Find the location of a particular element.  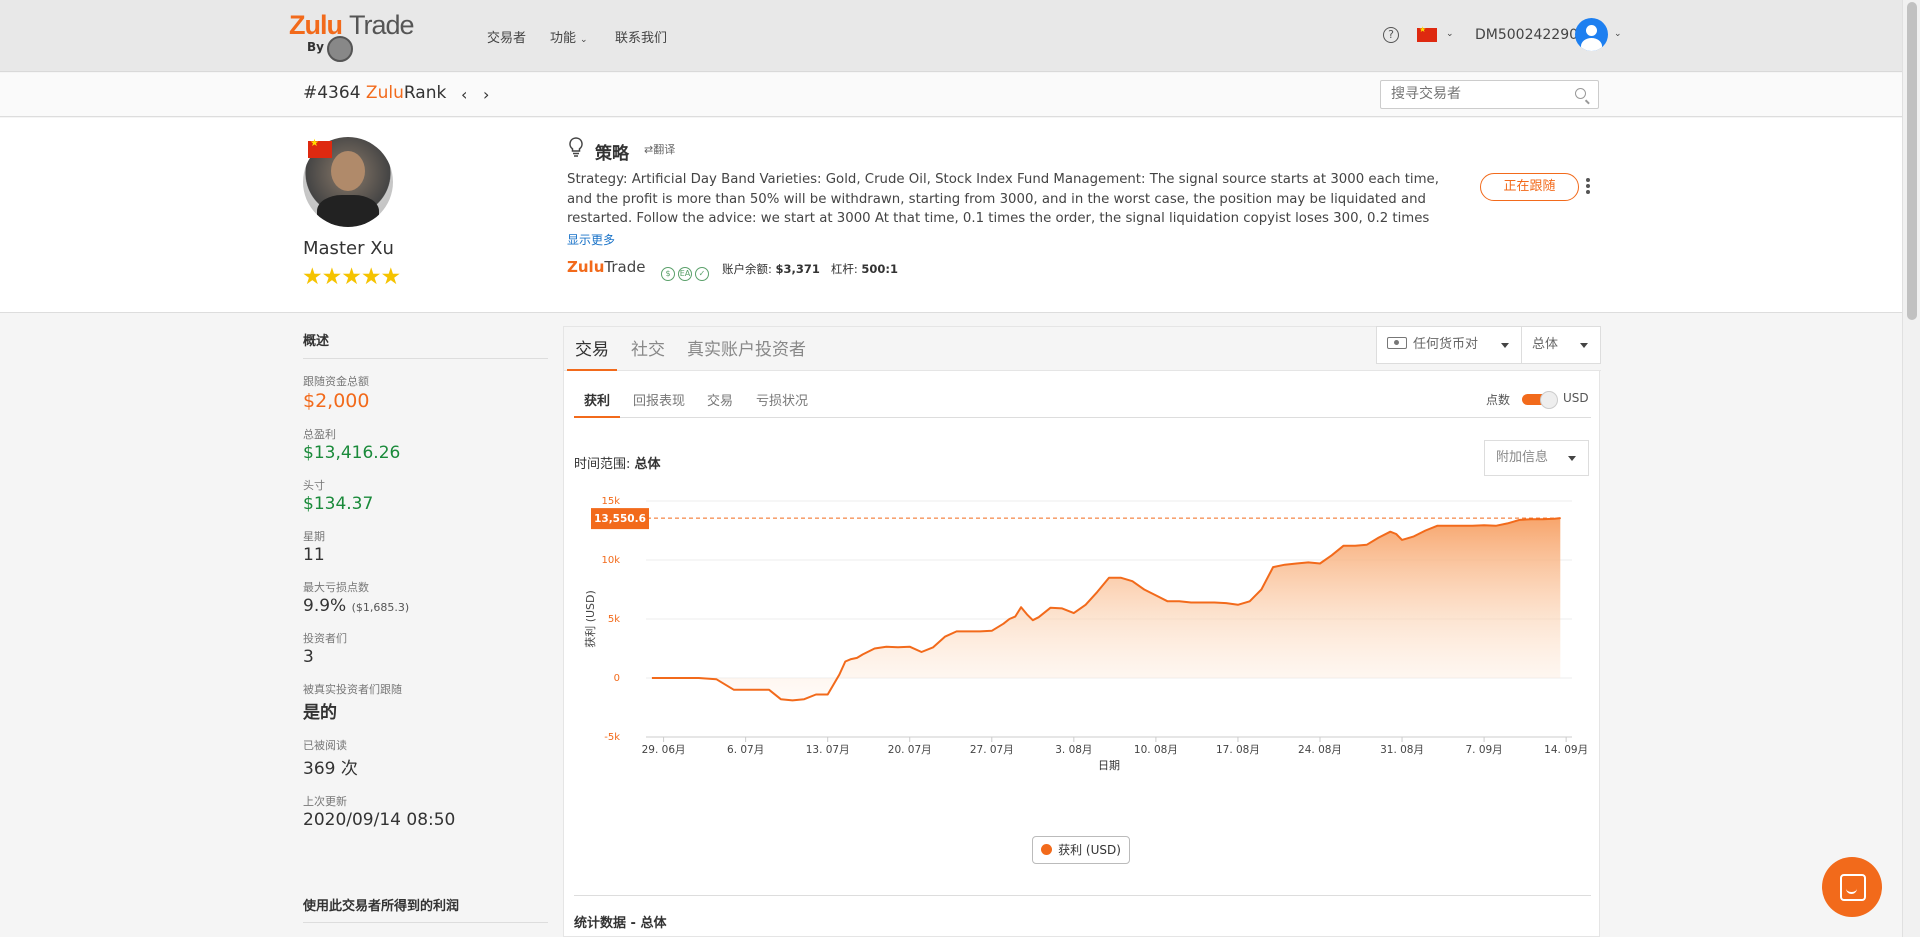

zt-zulu: Zulu is located at coordinates (586, 267).